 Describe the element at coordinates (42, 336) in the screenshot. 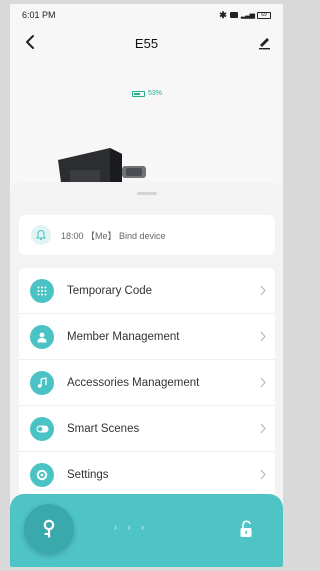

I see `person-icon` at that location.